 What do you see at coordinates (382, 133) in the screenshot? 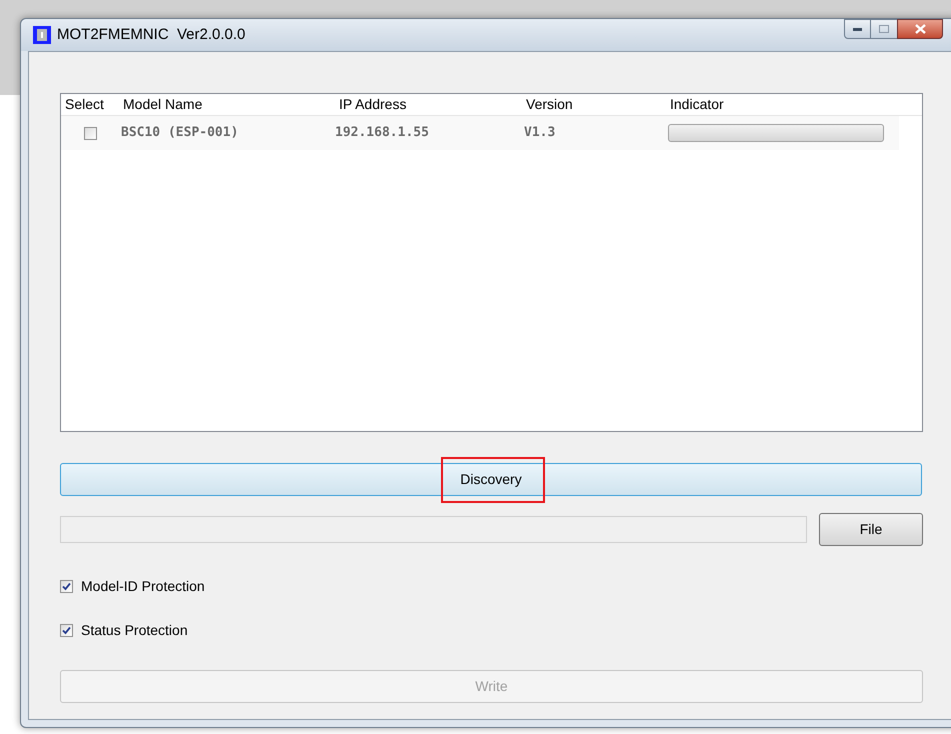
I see `table-cell-text: 192.168.1.55` at bounding box center [382, 133].